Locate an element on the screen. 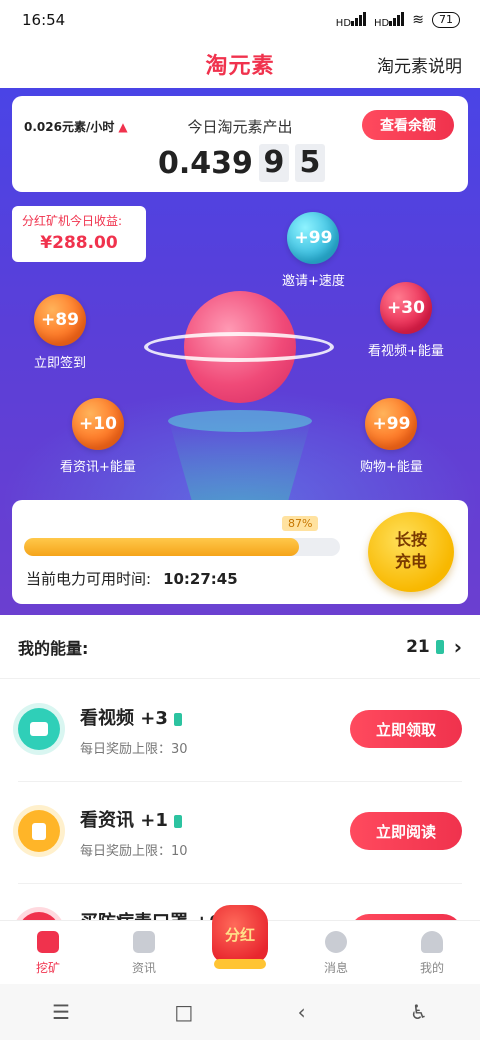 The image size is (480, 1040). news-icon is located at coordinates (144, 942).